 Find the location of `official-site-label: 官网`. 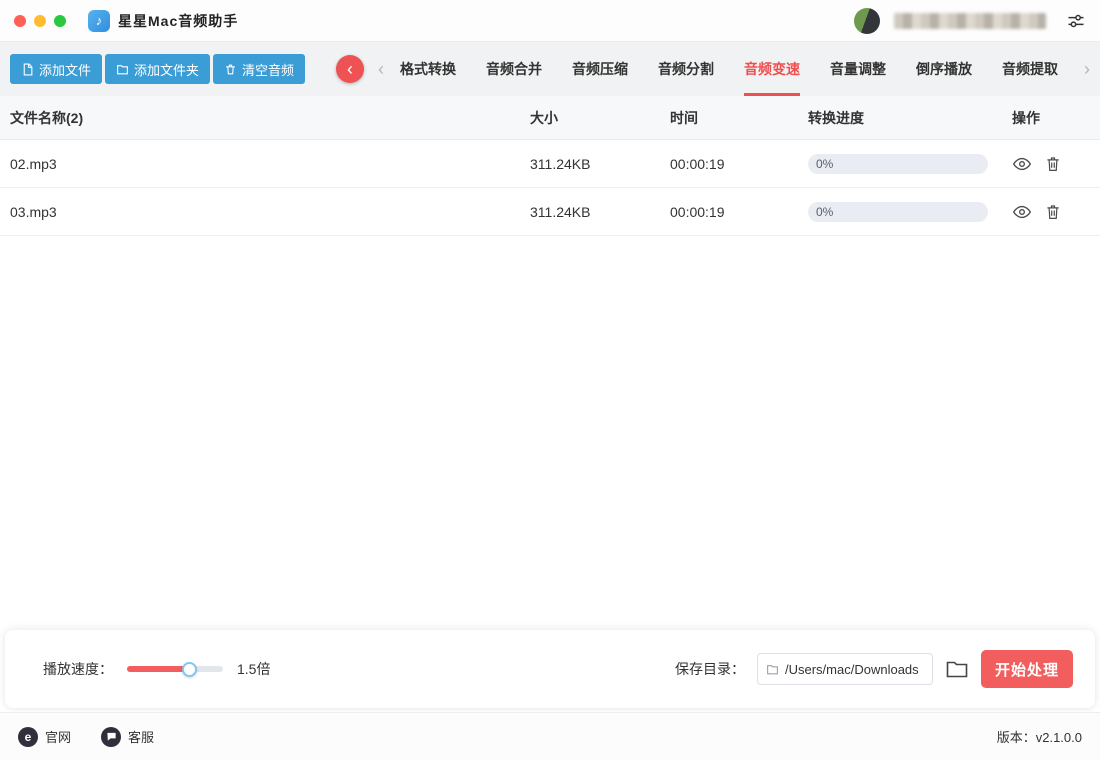

official-site-label: 官网 is located at coordinates (58, 737).